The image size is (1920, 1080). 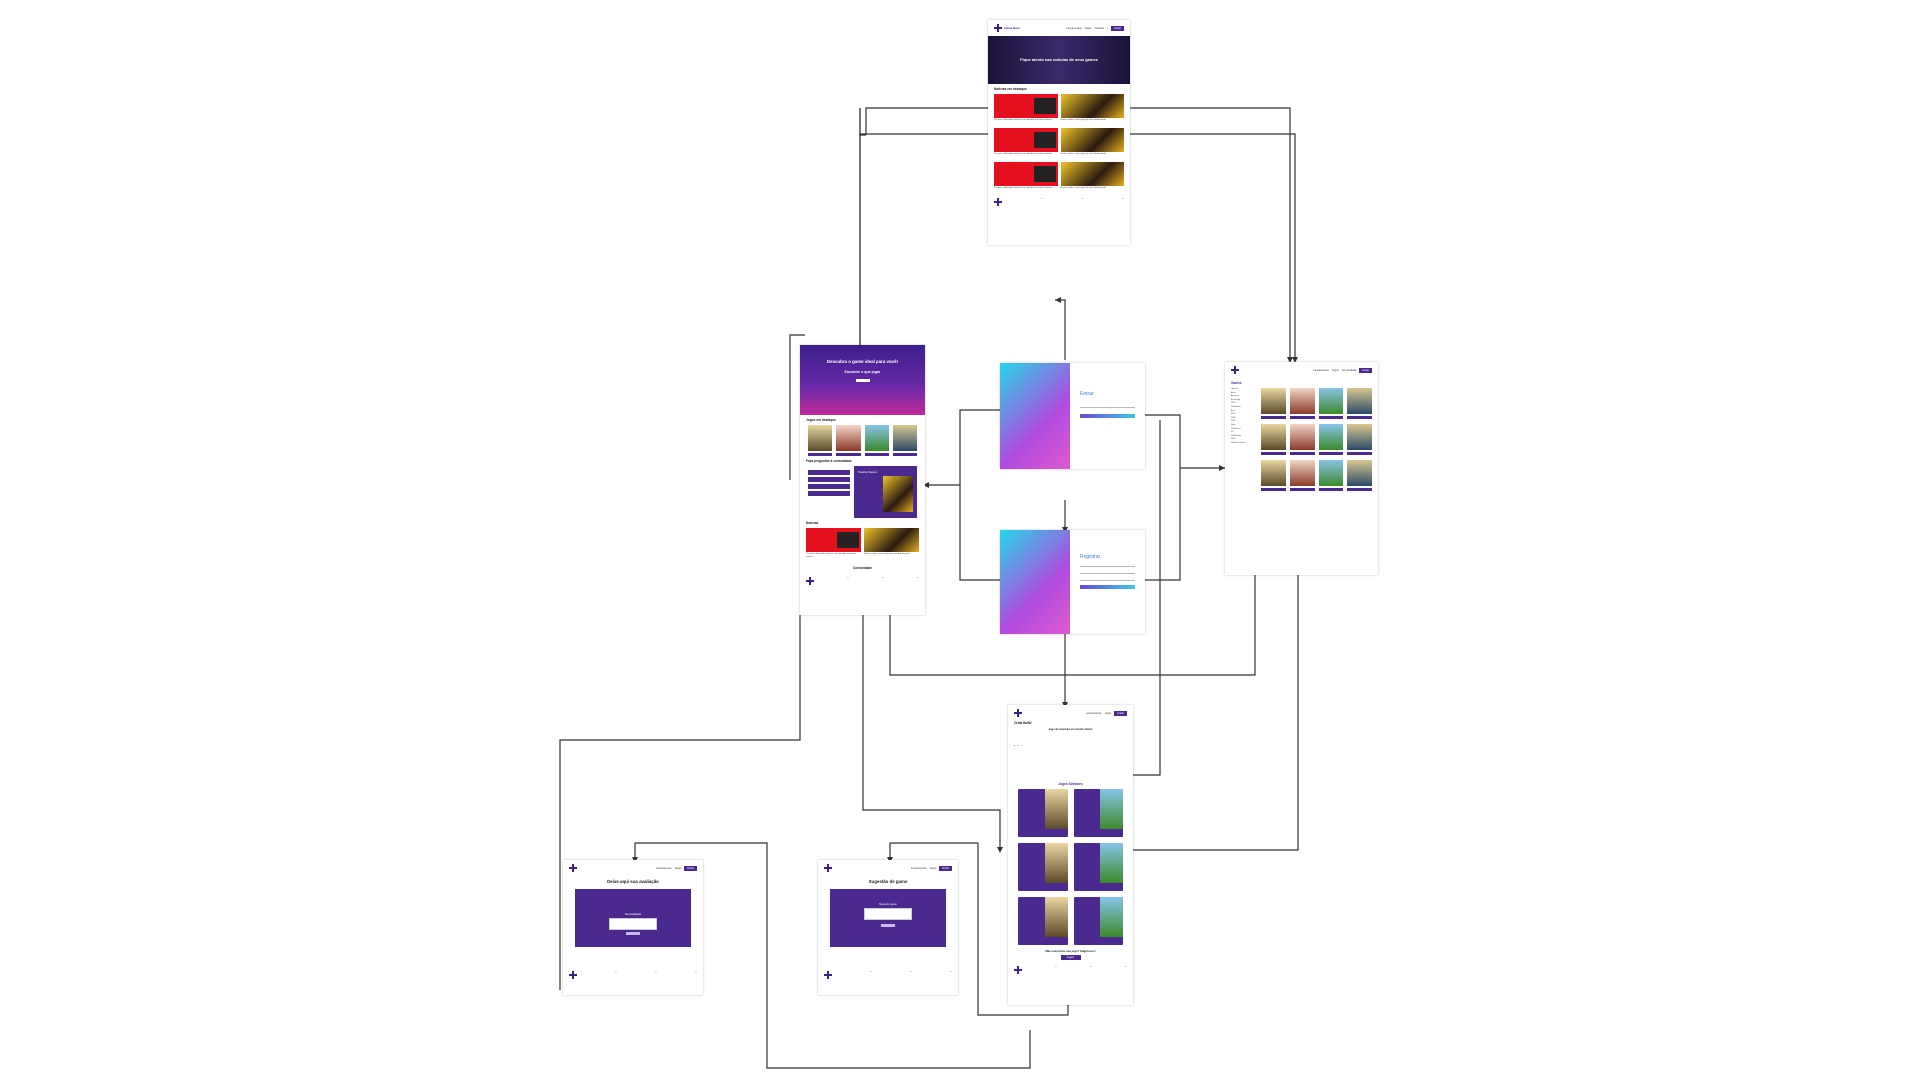 What do you see at coordinates (1070, 951) in the screenshot?
I see `cta-text: Não encontrou seu jogo? Sugira-nos!` at bounding box center [1070, 951].